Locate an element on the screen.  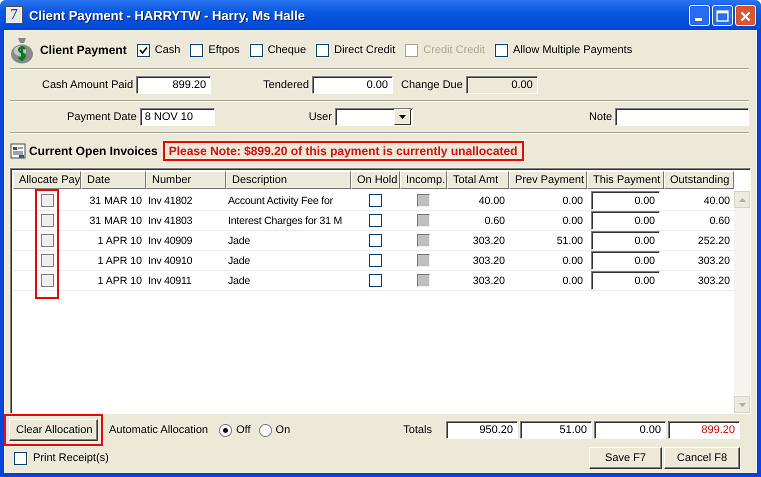
allocation-radio: On is located at coordinates (274, 430).